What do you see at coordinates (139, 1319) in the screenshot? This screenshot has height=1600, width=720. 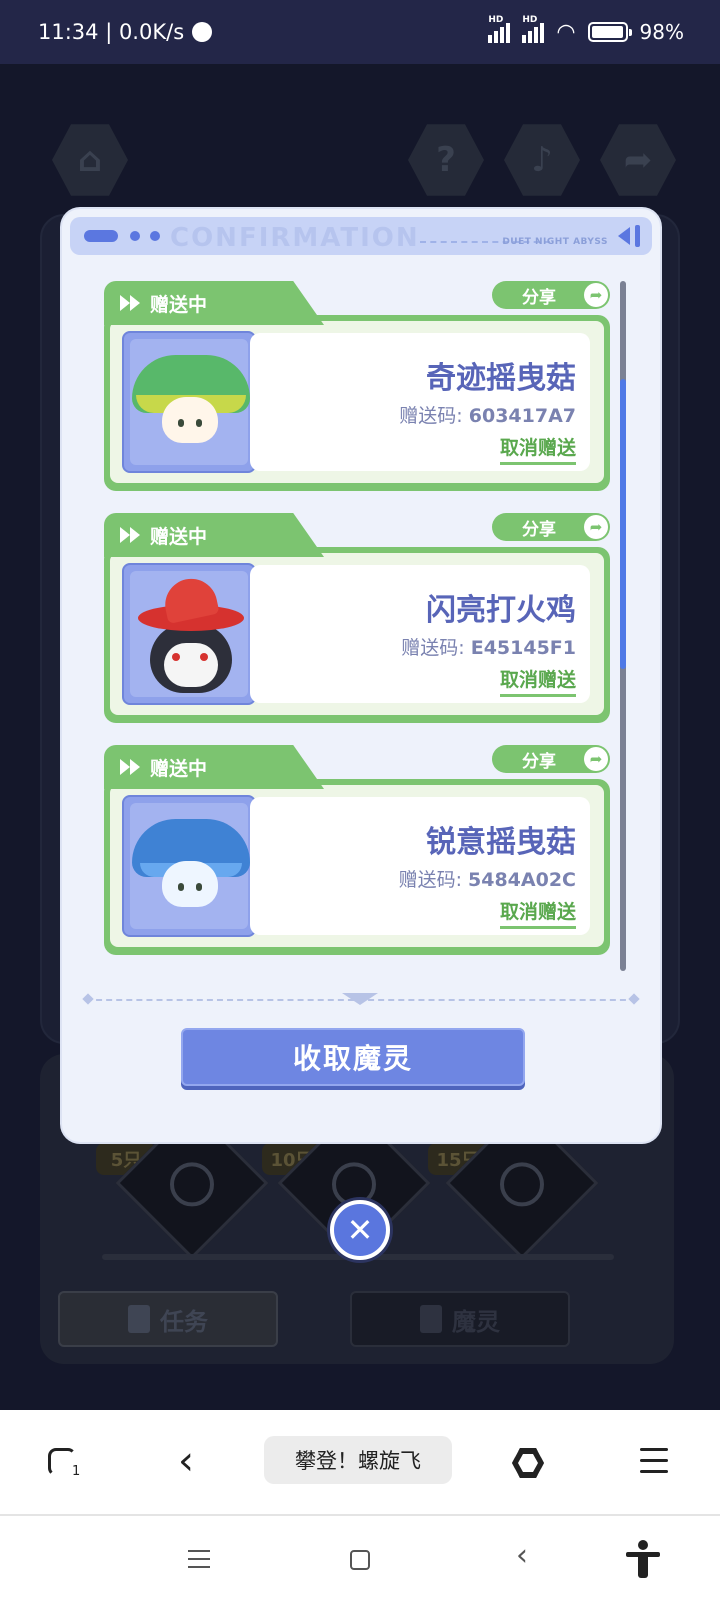 I see `document-icon` at bounding box center [139, 1319].